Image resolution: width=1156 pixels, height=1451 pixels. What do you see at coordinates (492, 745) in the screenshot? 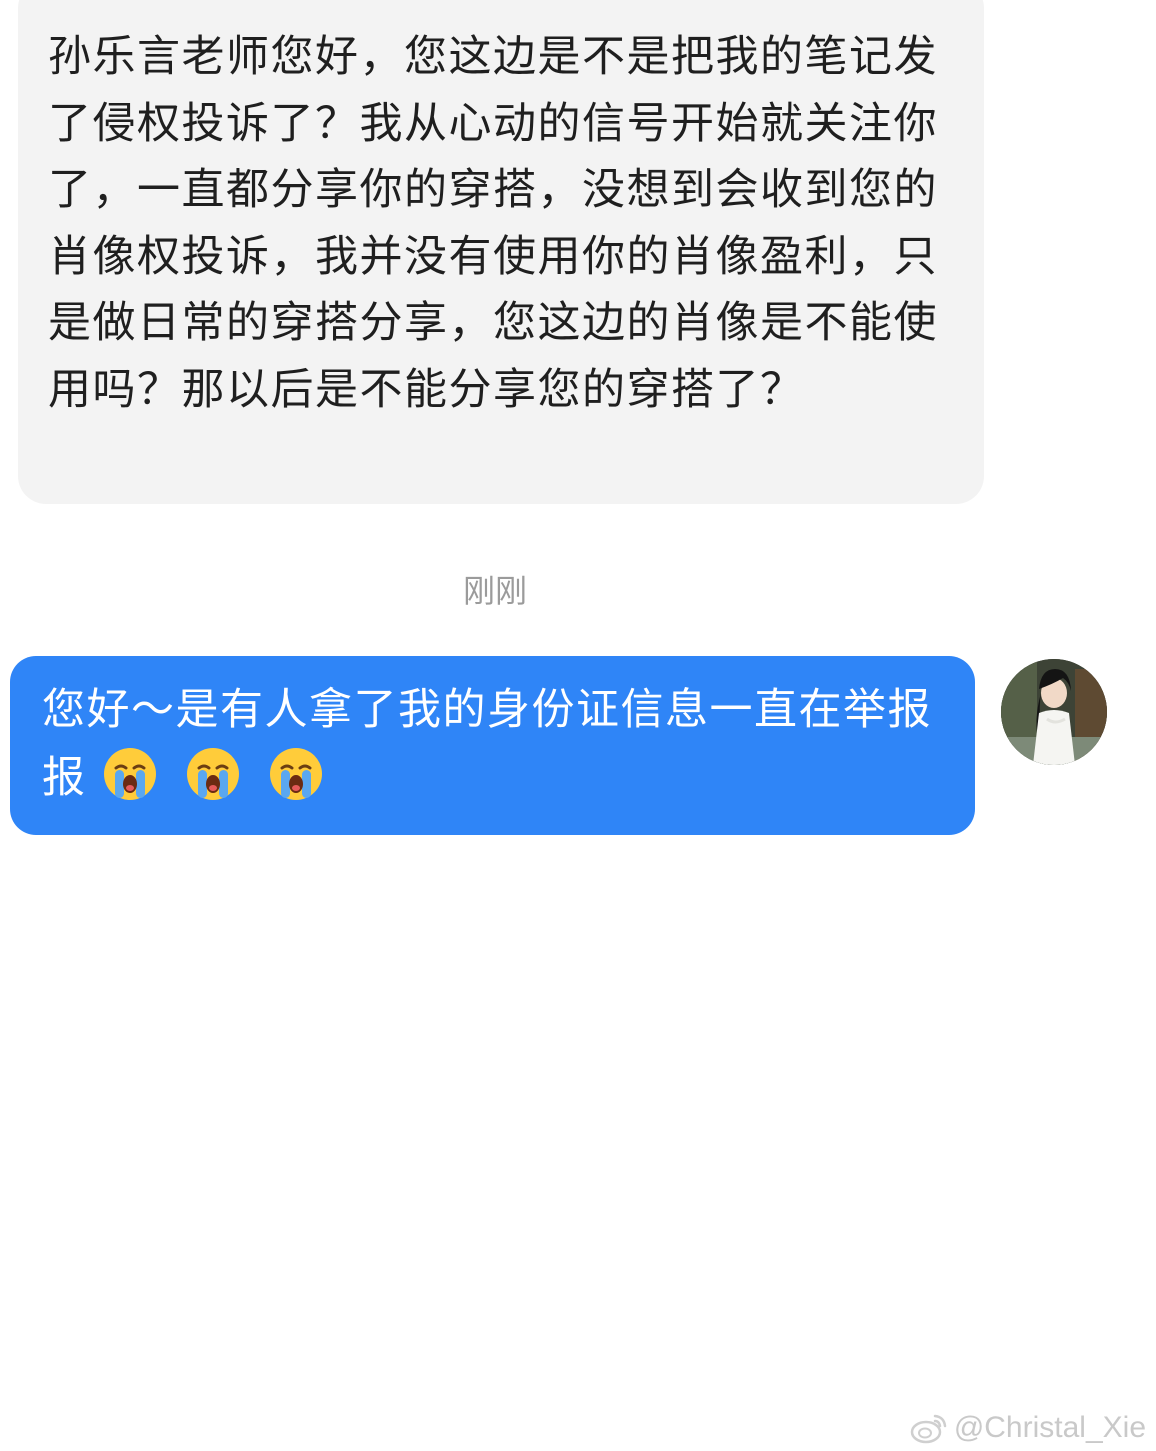
I see `outgoing-message-bubble: 您好～是有人拿了我的身份证信息一直在举报 报` at bounding box center [492, 745].